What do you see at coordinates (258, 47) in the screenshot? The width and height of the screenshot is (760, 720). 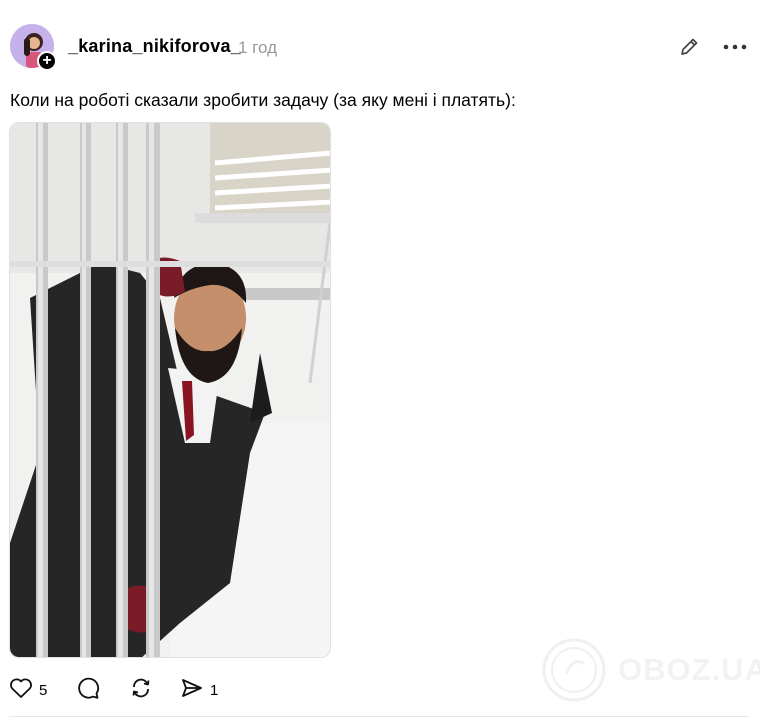 I see `post-timestamp: 1 год` at bounding box center [258, 47].